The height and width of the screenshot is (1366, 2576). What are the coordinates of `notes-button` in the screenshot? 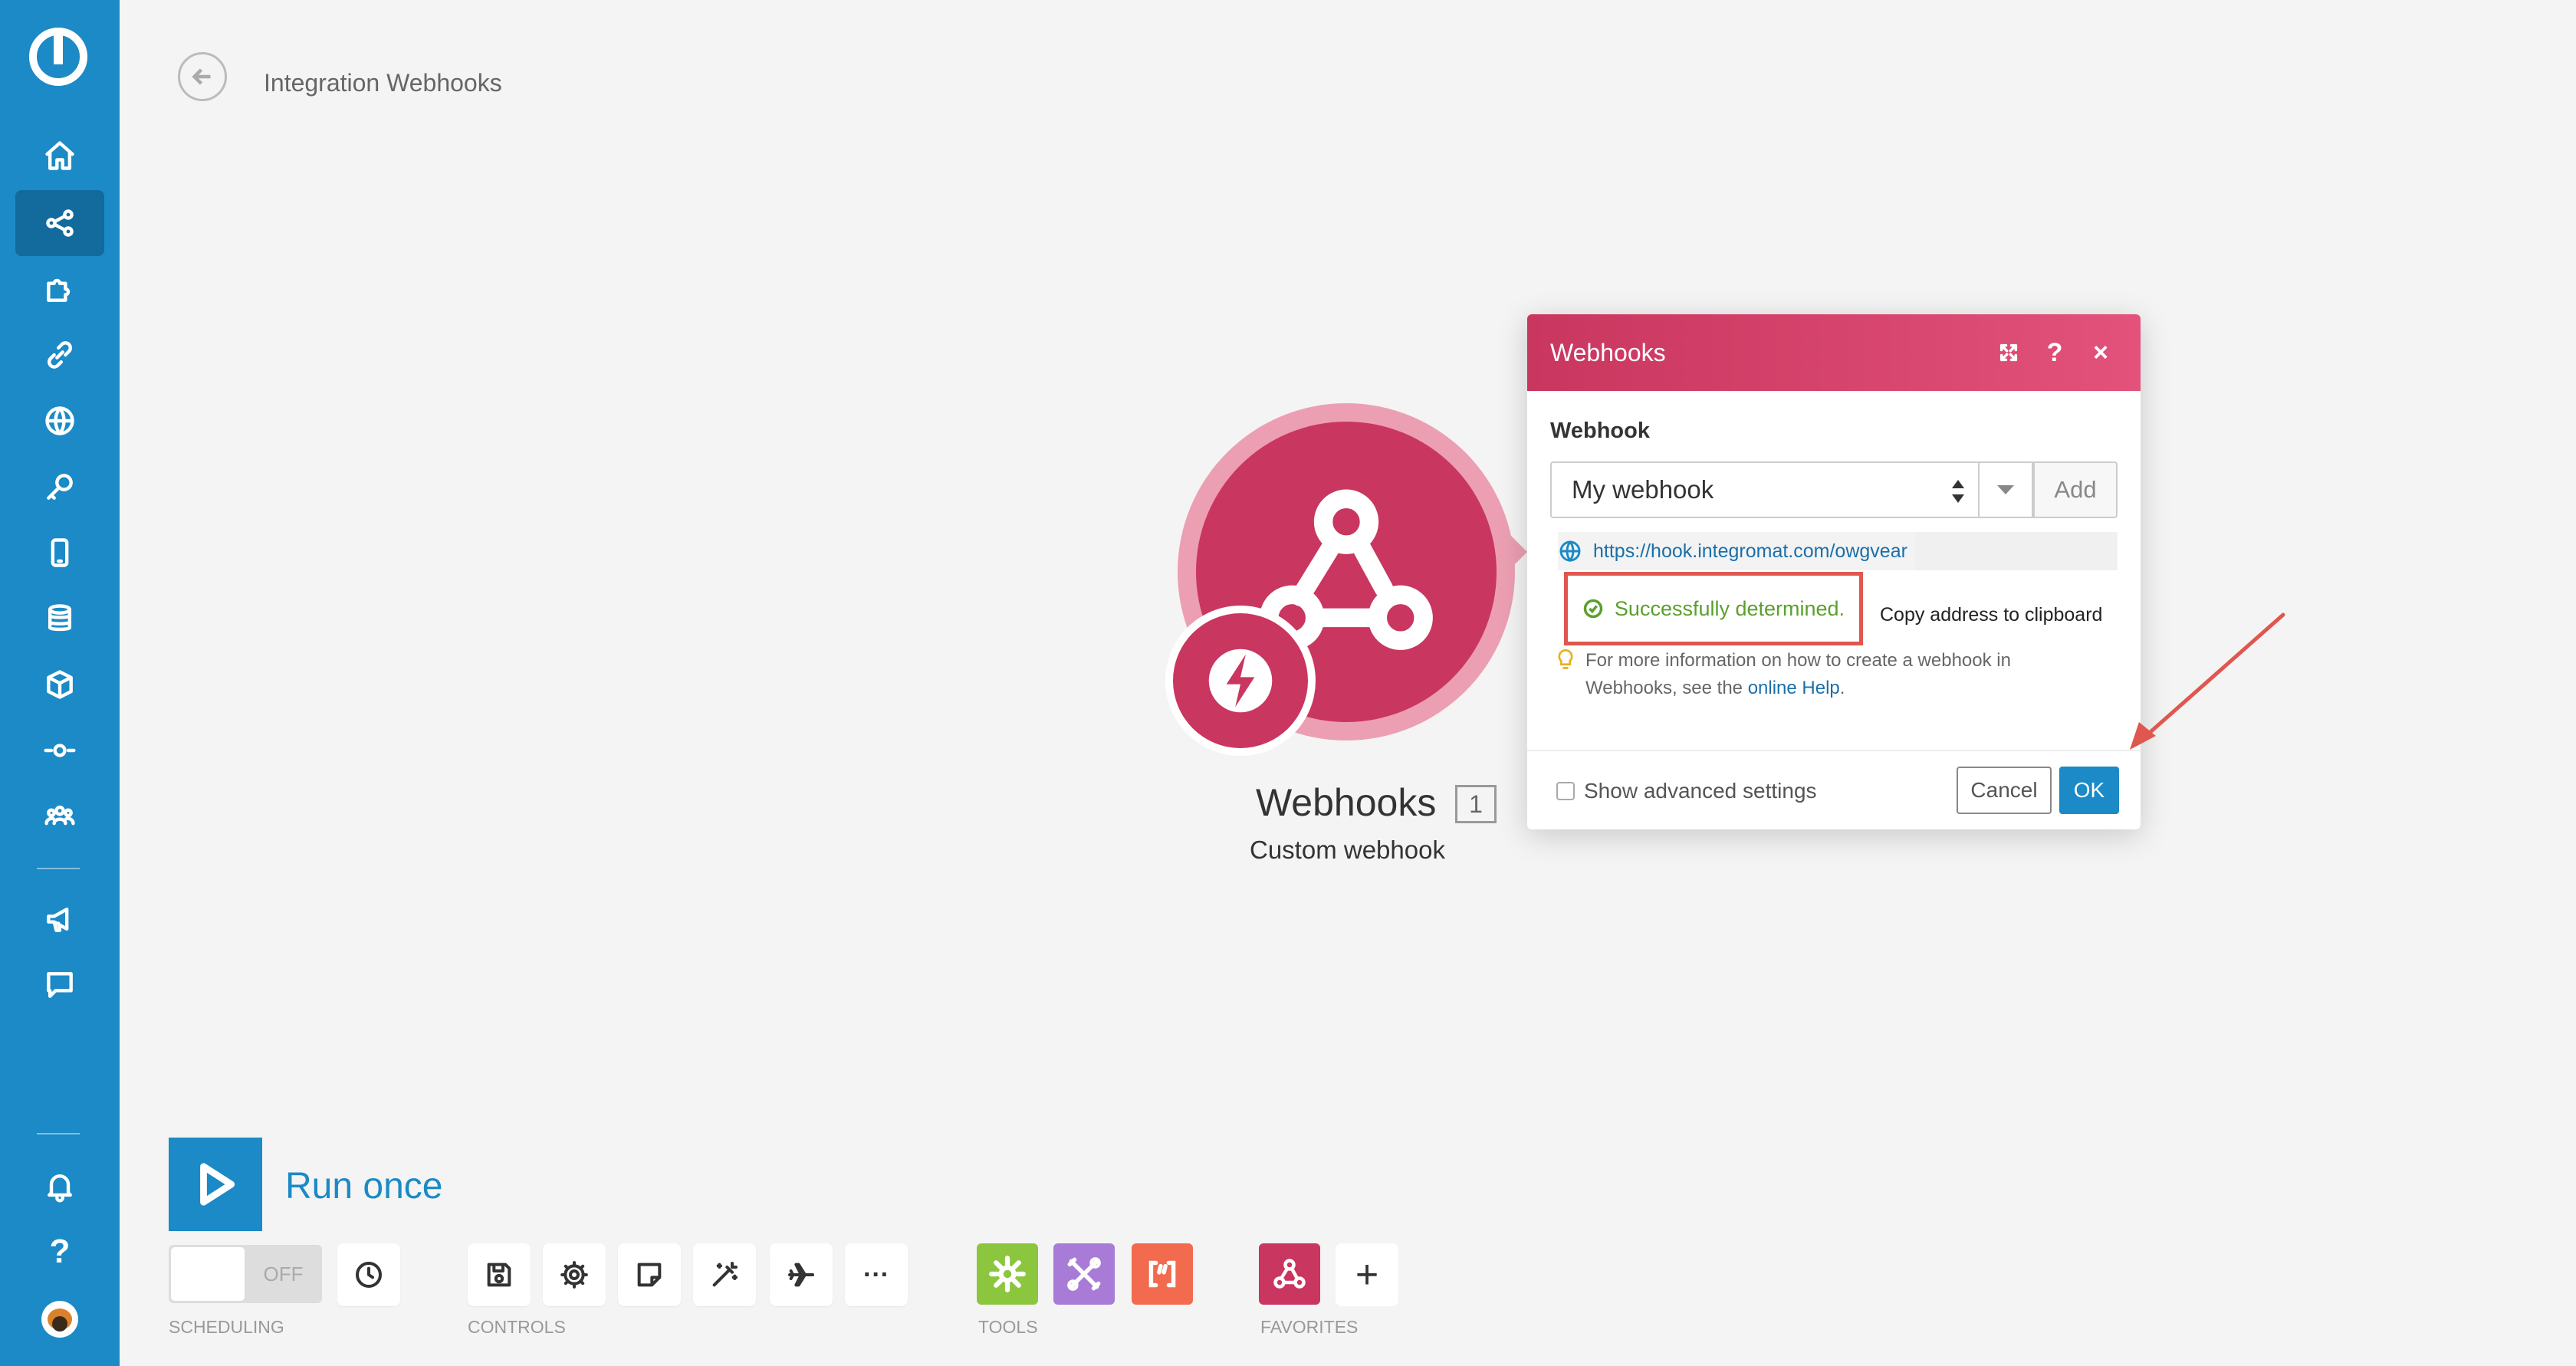 It's located at (649, 1274).